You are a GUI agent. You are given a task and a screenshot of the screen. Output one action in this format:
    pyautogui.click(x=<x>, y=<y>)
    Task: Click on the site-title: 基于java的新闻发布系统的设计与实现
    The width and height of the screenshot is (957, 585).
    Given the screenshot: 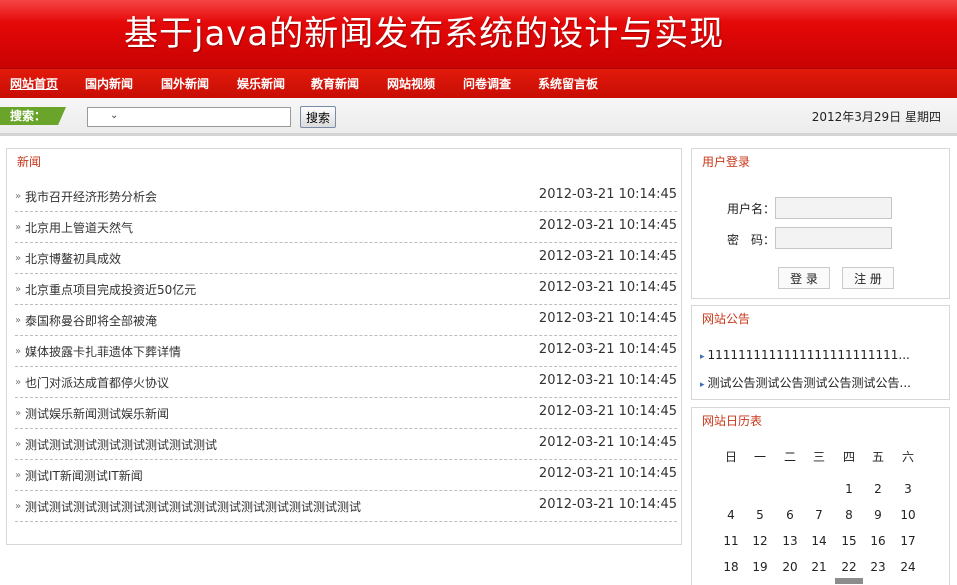 What is the action you would take?
    pyautogui.click(x=424, y=34)
    